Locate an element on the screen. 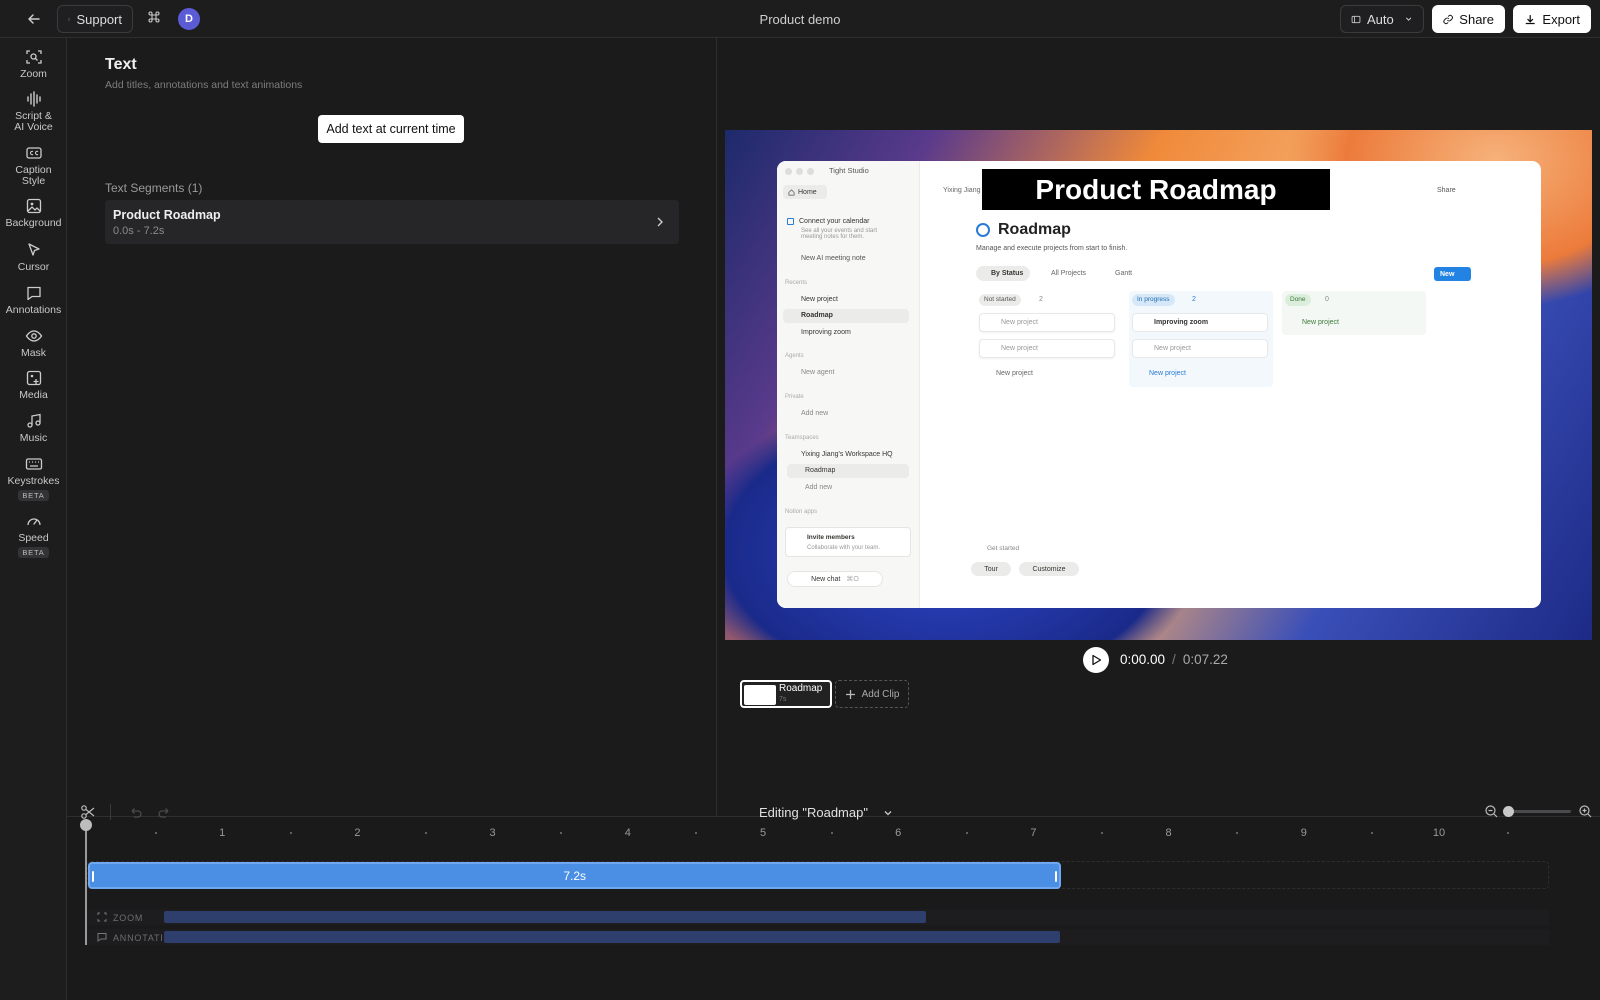 This screenshot has height=1000, width=1600. nav-music: Music is located at coordinates (33, 428).